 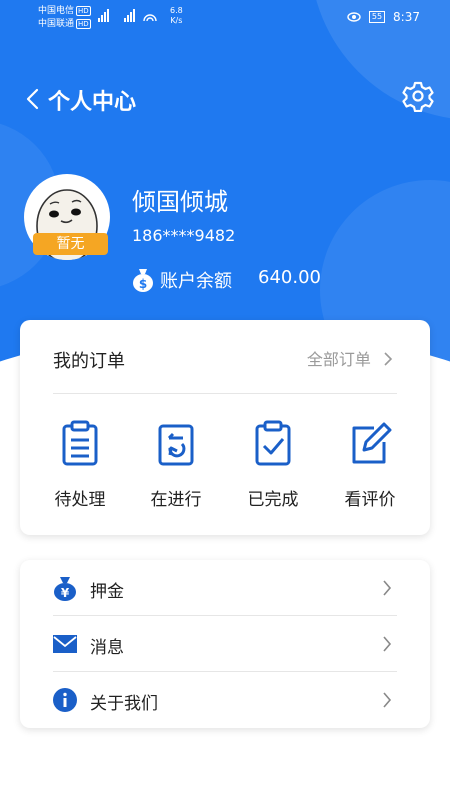 I want to click on carrier-1: 中国电信, so click(x=56, y=11).